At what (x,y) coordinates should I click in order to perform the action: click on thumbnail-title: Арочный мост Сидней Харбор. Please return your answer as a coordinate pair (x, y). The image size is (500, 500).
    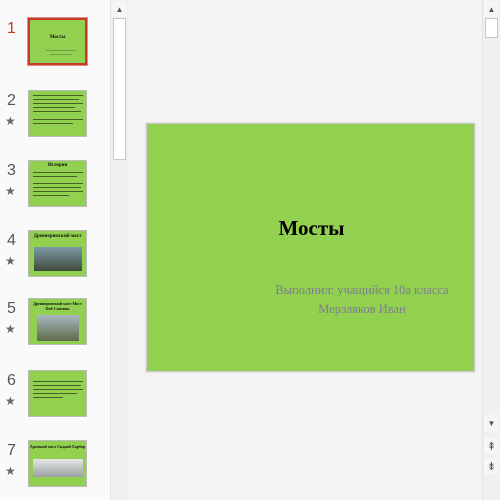
    Looking at the image, I should click on (57, 446).